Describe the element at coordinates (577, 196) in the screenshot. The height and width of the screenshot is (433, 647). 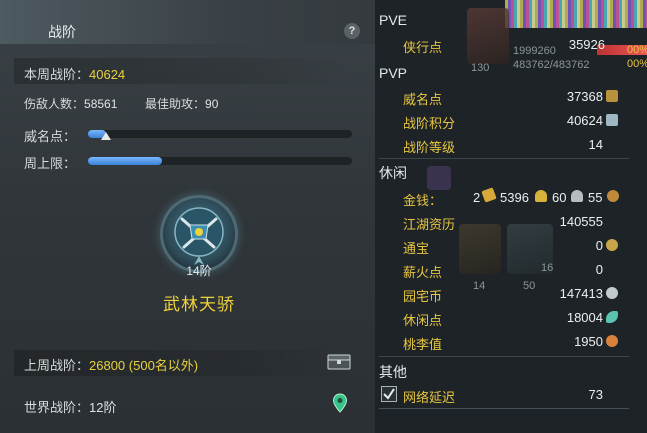
I see `silver-ingot-icon` at that location.